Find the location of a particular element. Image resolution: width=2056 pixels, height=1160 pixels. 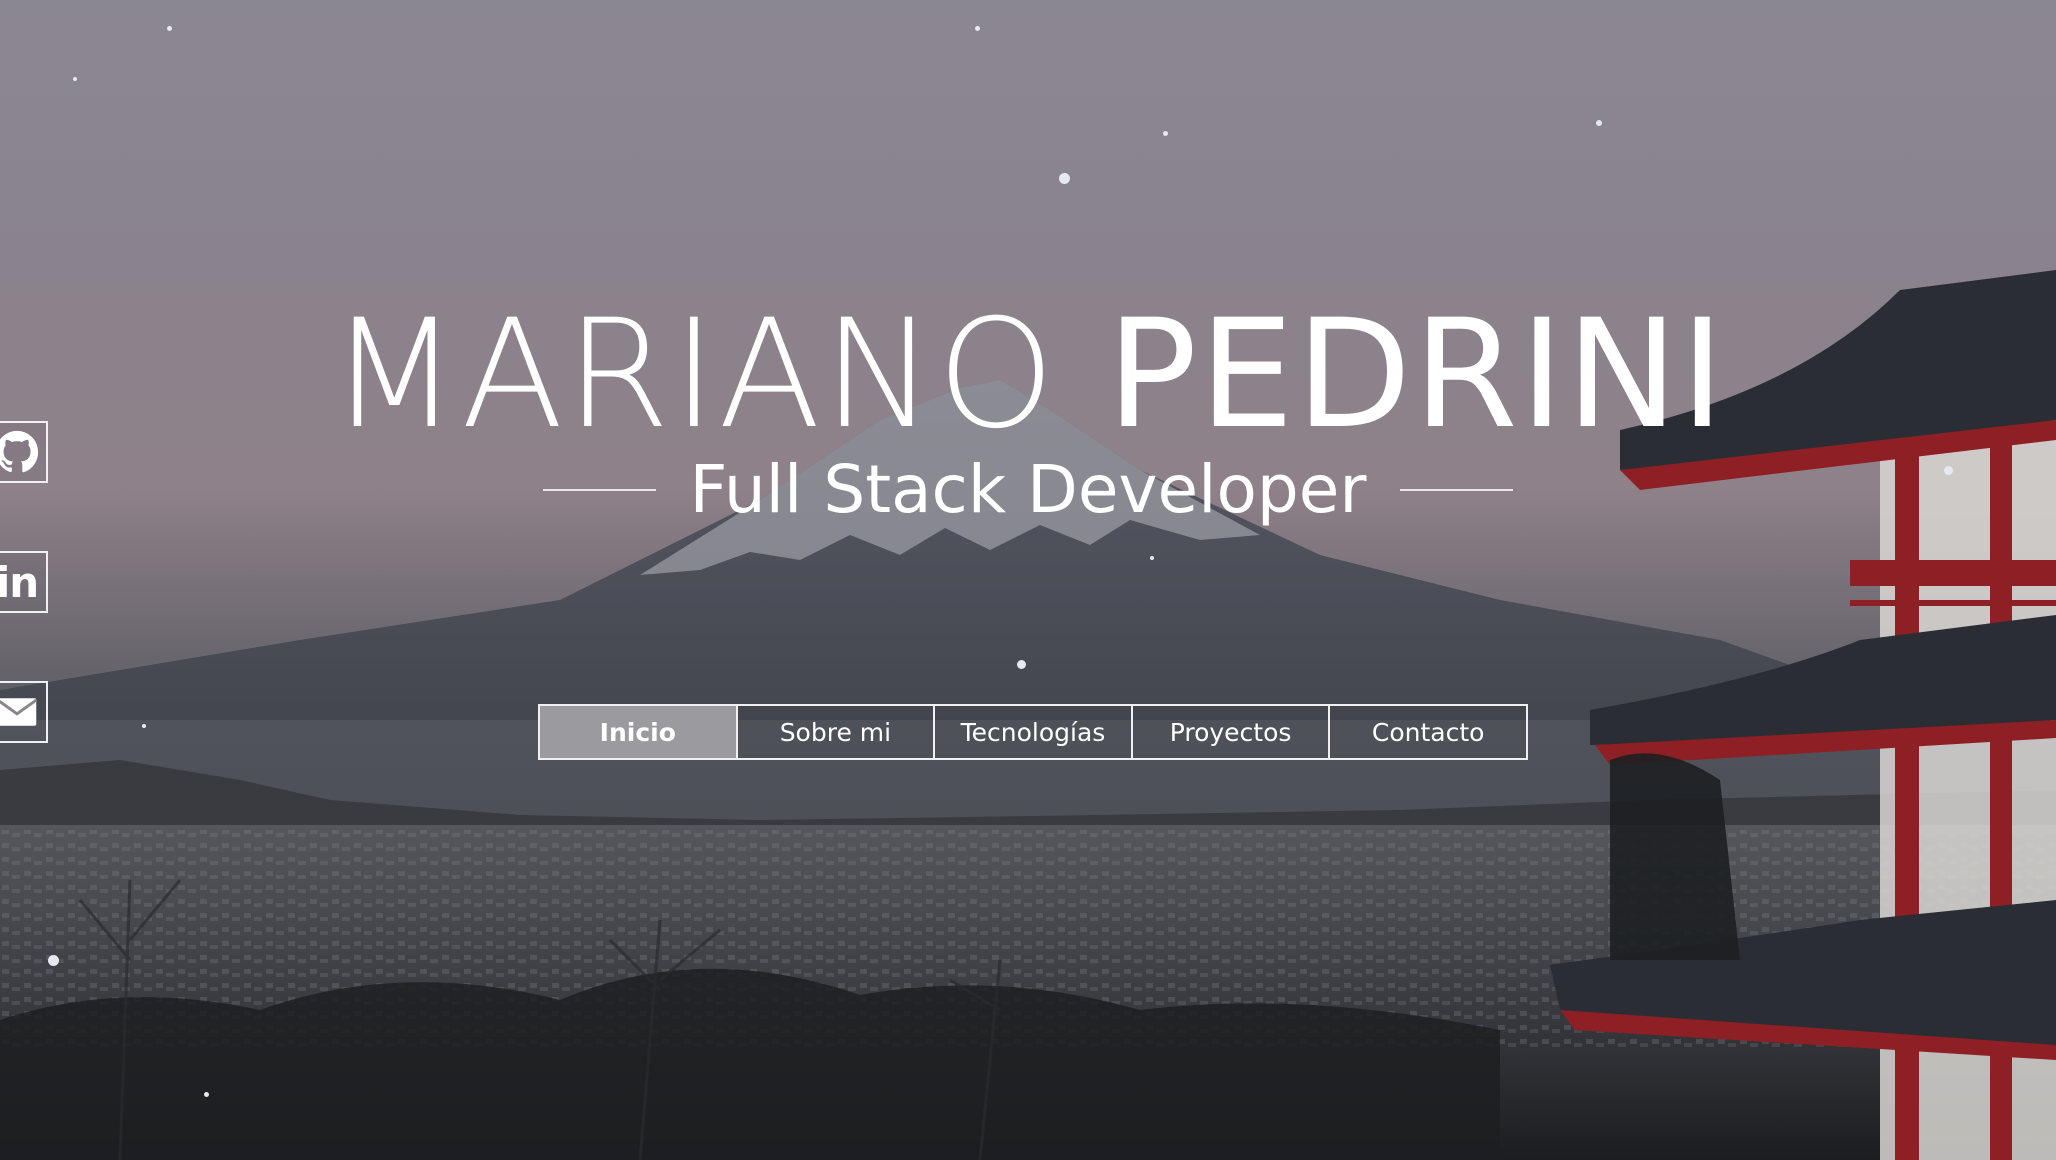

title-last-name: PEDRINI is located at coordinates (1416, 375).